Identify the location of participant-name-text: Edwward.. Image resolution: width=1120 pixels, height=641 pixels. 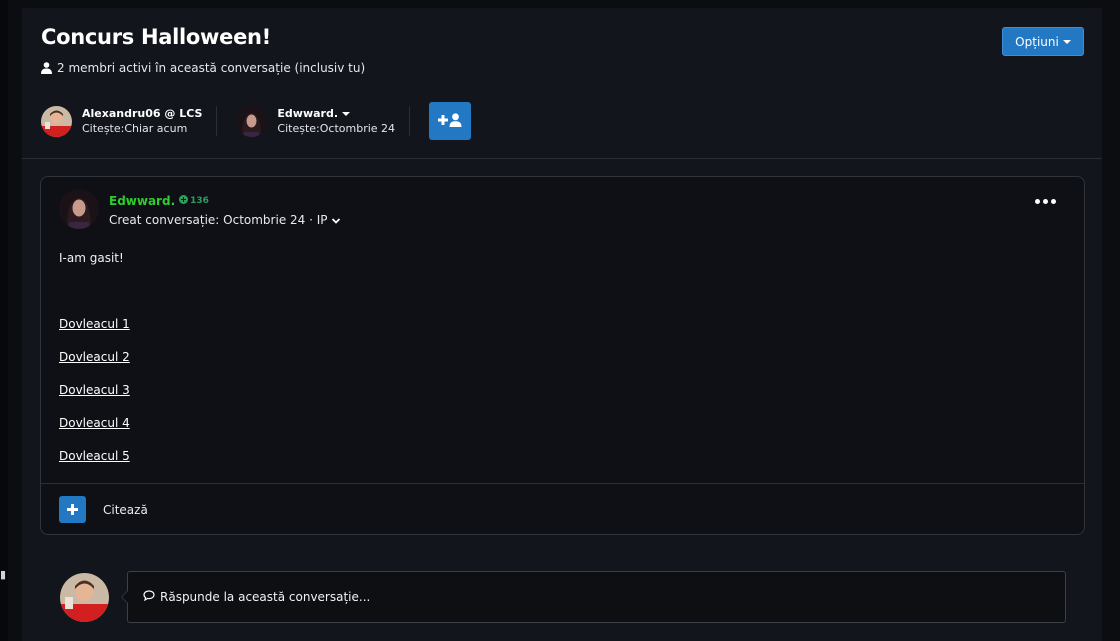
(308, 113).